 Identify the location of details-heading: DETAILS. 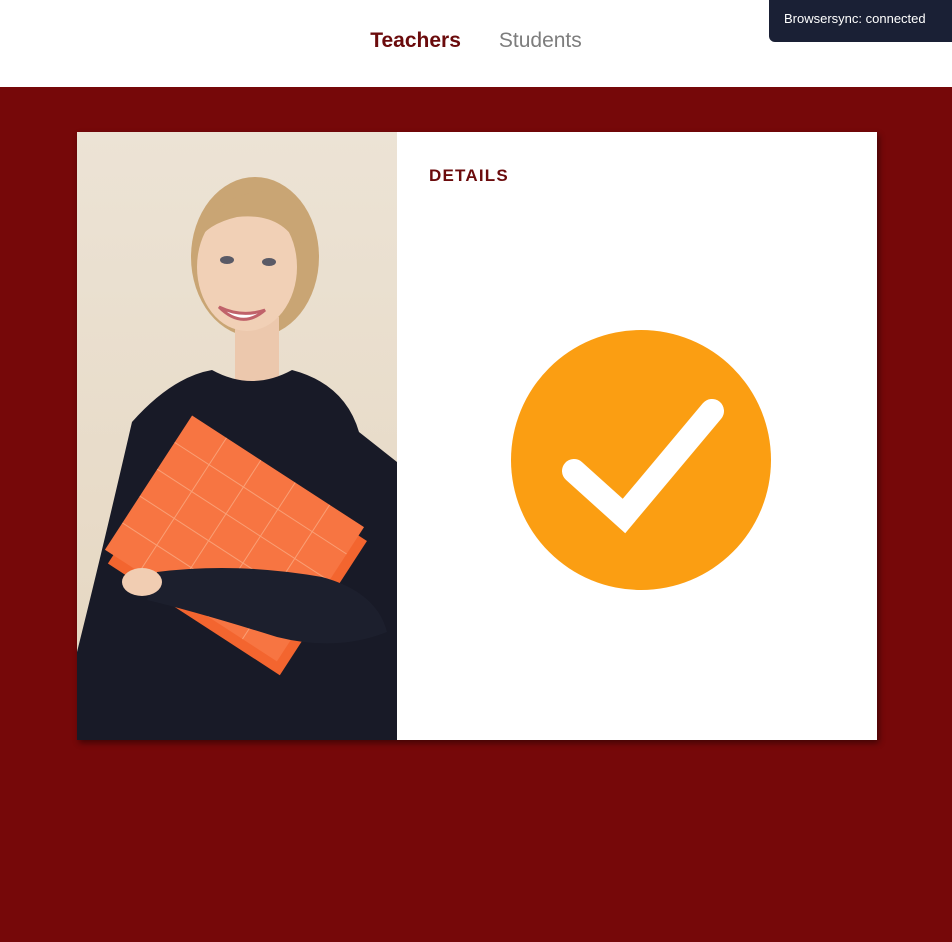
(469, 175).